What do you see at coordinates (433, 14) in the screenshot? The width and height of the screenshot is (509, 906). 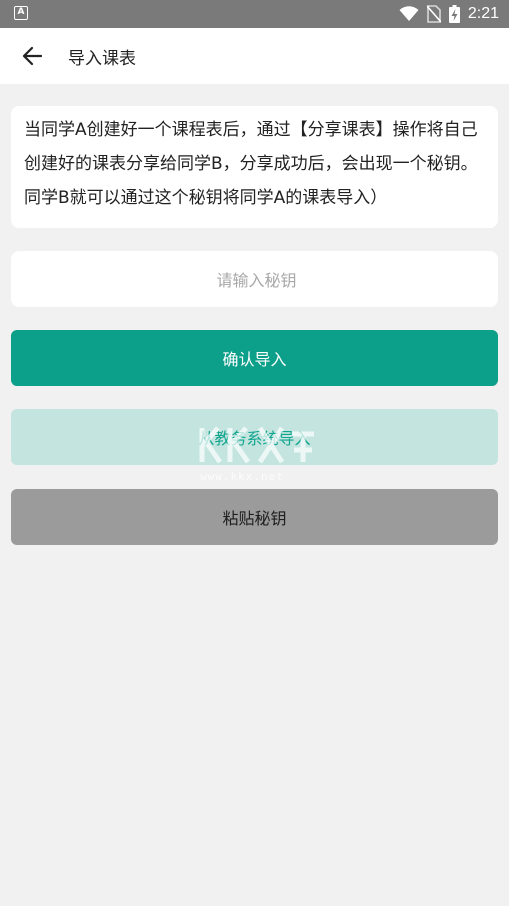 I see `no-sim-icon` at bounding box center [433, 14].